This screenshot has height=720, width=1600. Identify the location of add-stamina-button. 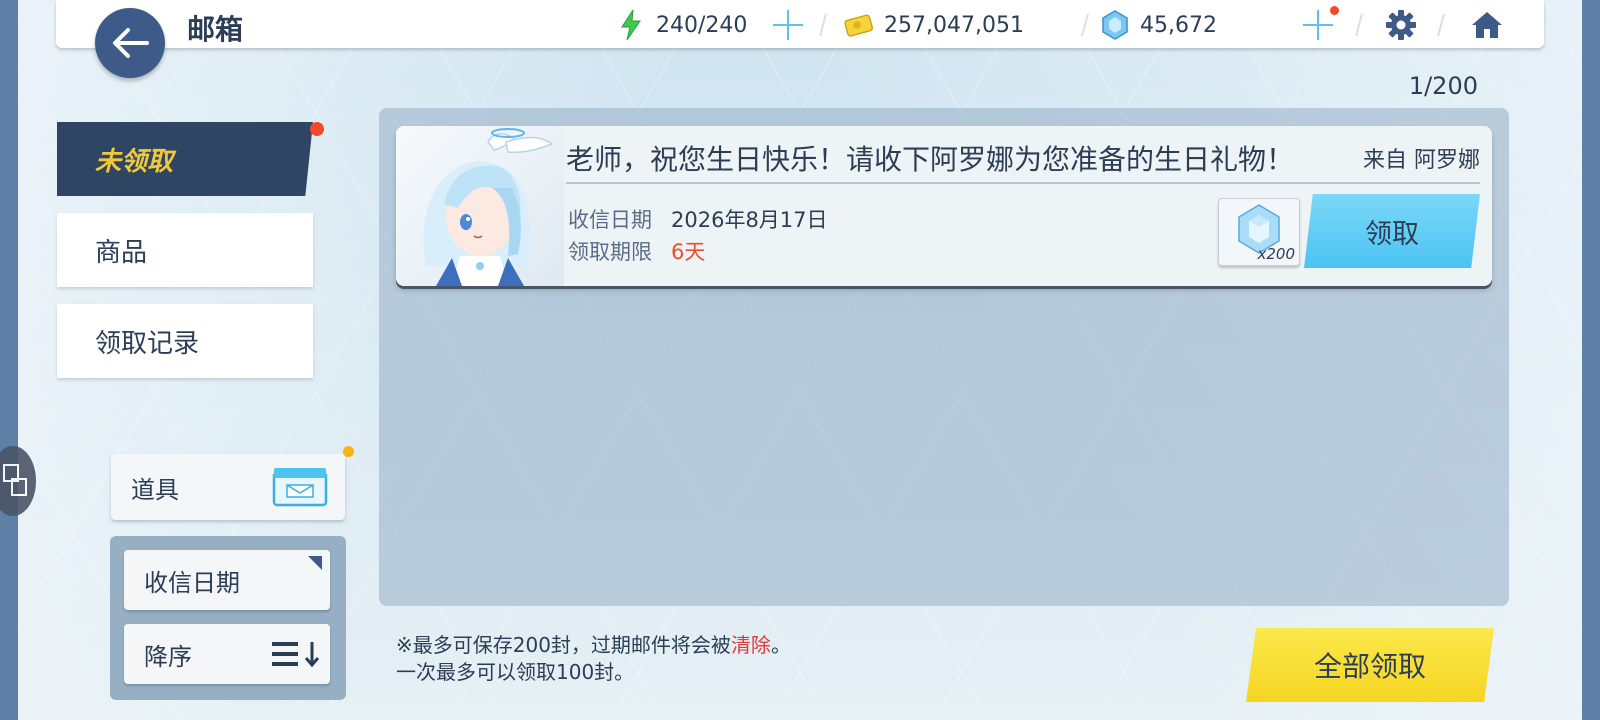
(788, 25).